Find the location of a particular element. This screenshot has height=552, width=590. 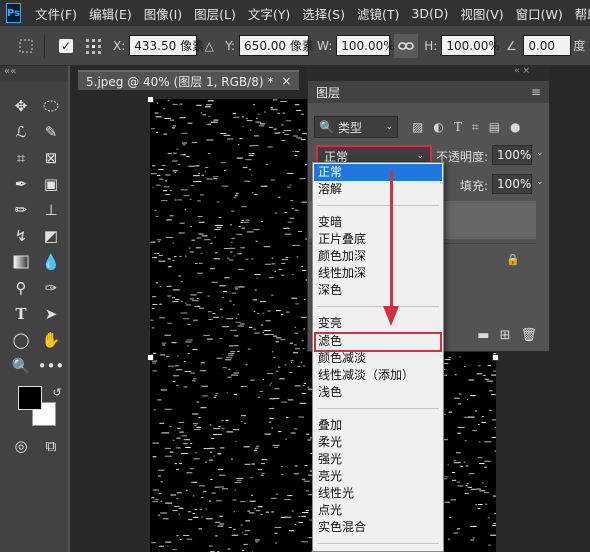

blend-option-normal: 正常 is located at coordinates (378, 172).